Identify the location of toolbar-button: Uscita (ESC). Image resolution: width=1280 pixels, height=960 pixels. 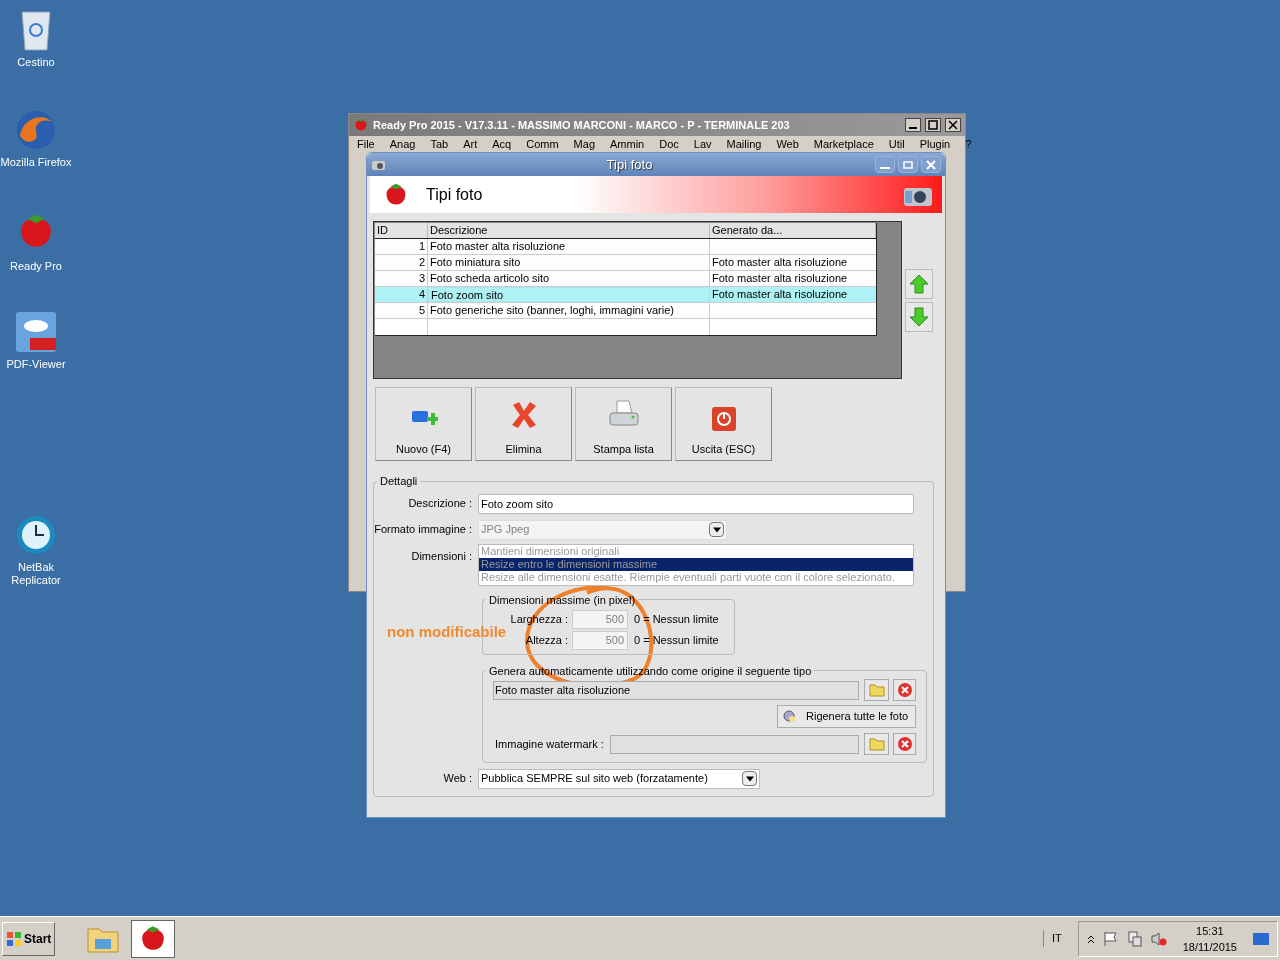
(723, 424).